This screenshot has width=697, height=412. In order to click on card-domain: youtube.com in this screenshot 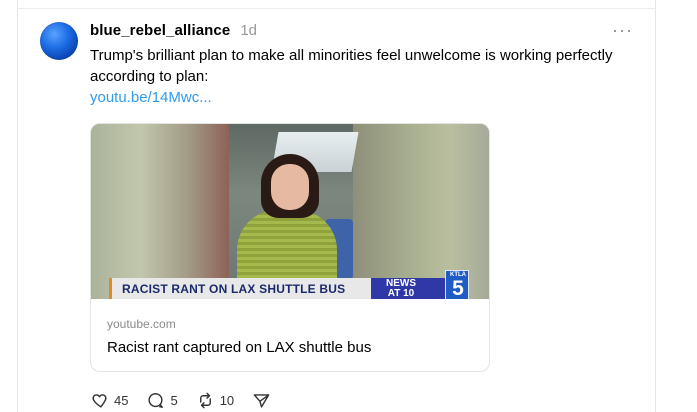, I will do `click(141, 324)`.